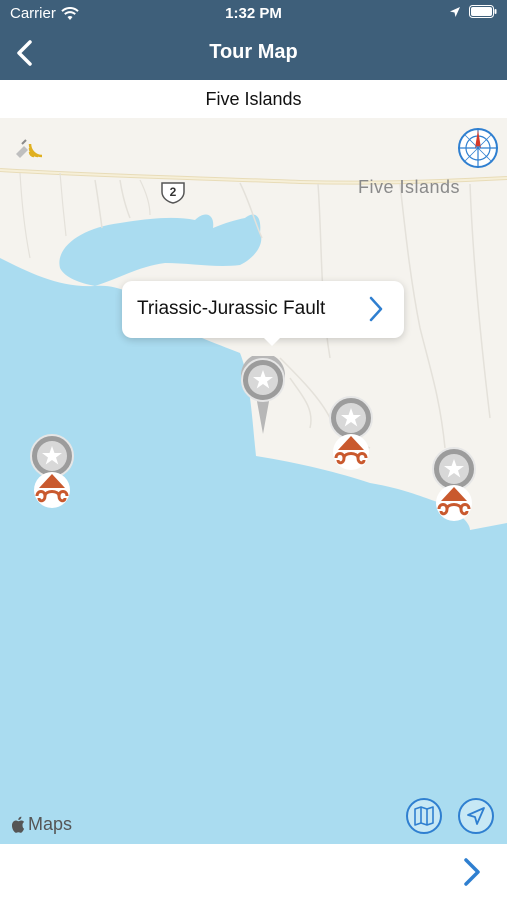  Describe the element at coordinates (30, 152) in the screenshot. I see `gps-signal-icon` at that location.